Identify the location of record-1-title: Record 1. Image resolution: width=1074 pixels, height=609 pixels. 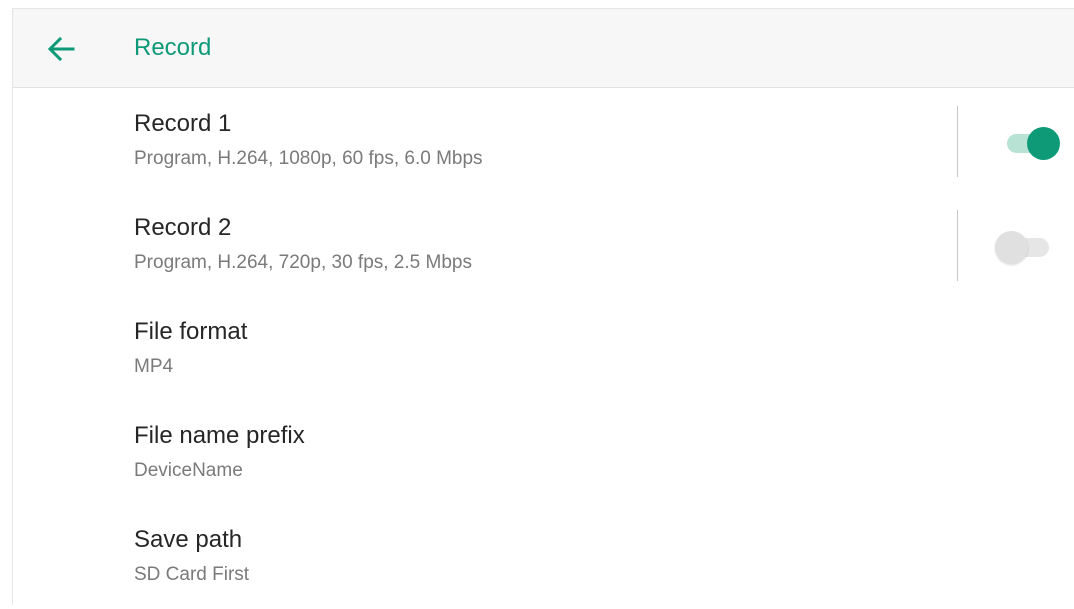
(183, 123).